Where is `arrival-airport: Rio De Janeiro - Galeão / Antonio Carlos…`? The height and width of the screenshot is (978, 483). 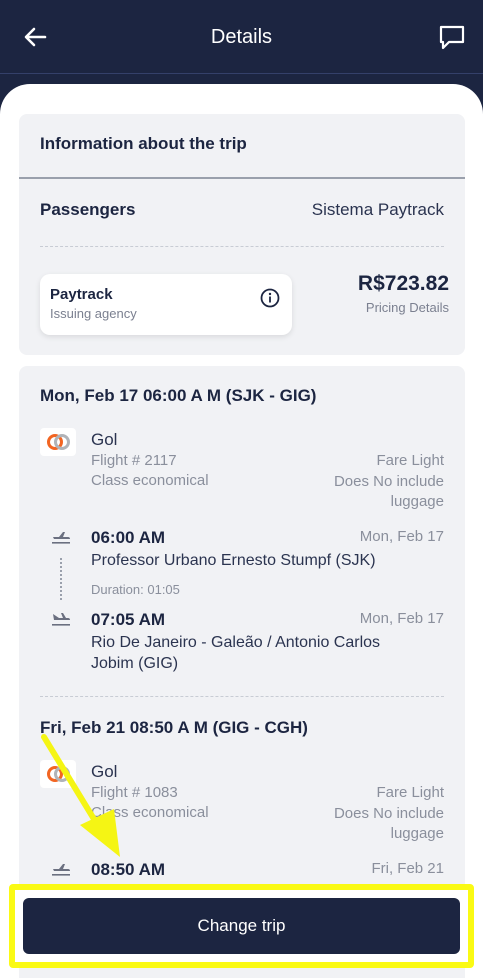
arrival-airport: Rio De Janeiro - Galeão / Antonio Carlos… is located at coordinates (236, 653).